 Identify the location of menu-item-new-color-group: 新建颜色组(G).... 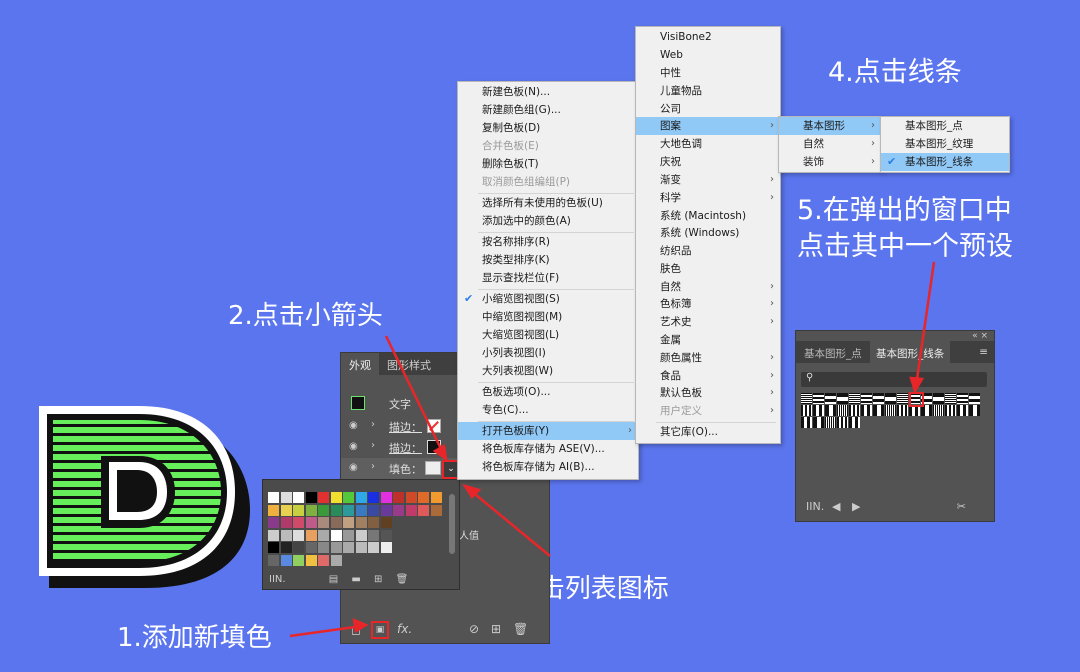
(509, 110).